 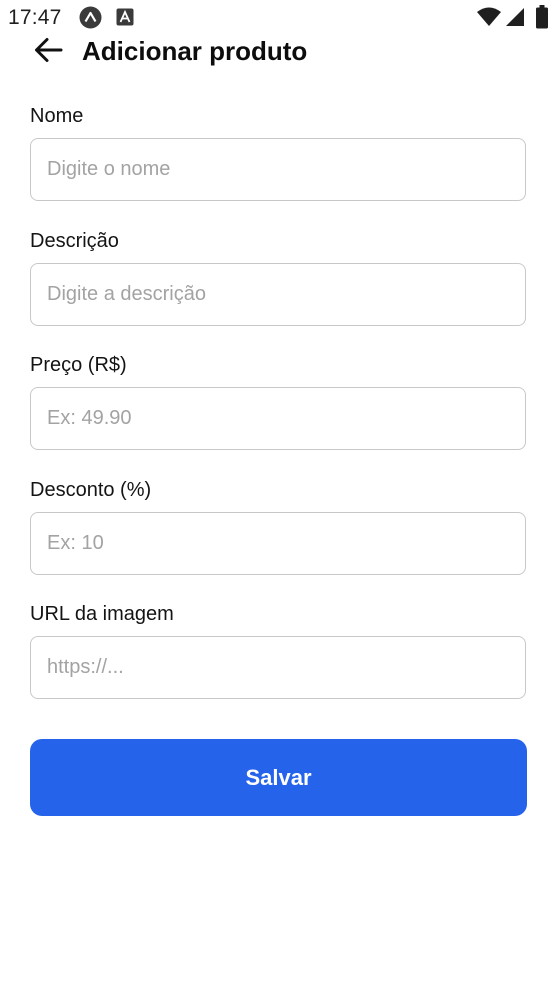 What do you see at coordinates (278, 777) in the screenshot?
I see `save-button: Salvar` at bounding box center [278, 777].